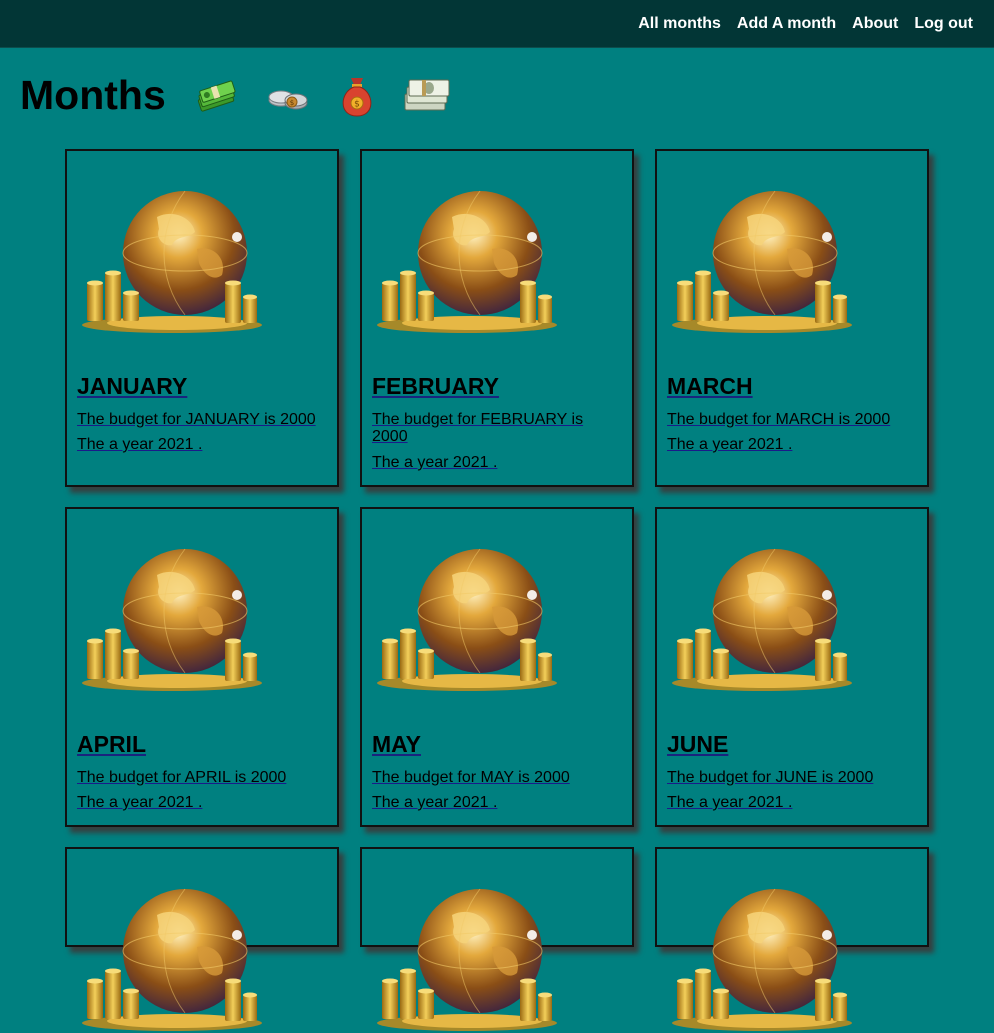 This screenshot has width=994, height=1033. Describe the element at coordinates (710, 386) in the screenshot. I see `month-title-link: MARCH` at that location.